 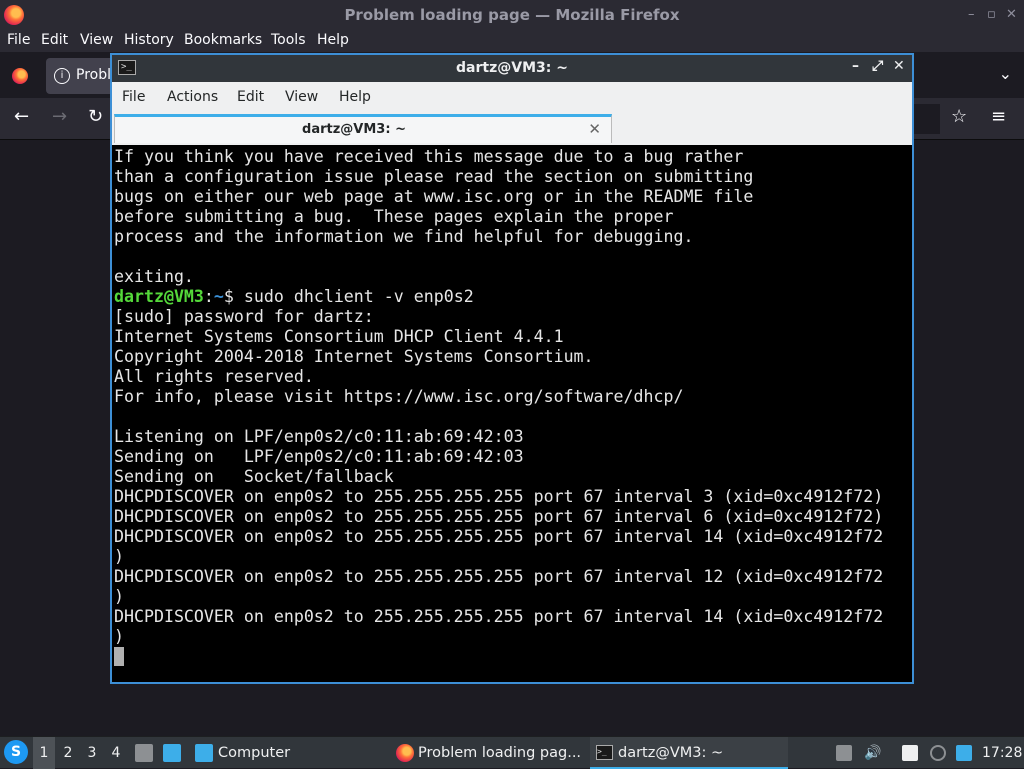 What do you see at coordinates (959, 116) in the screenshot?
I see `bookmark-star-icon: ☆` at bounding box center [959, 116].